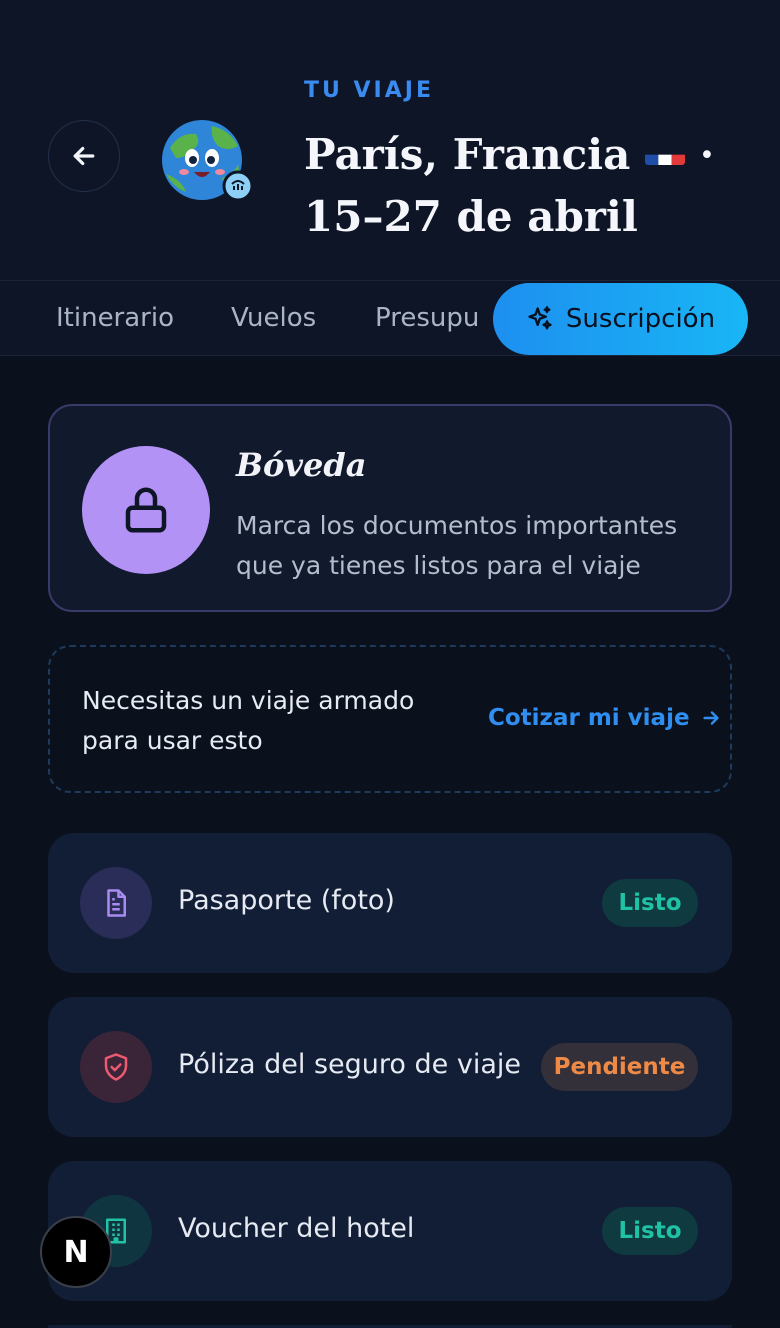 The image size is (780, 1328). I want to click on arrow-right-icon, so click(710, 718).